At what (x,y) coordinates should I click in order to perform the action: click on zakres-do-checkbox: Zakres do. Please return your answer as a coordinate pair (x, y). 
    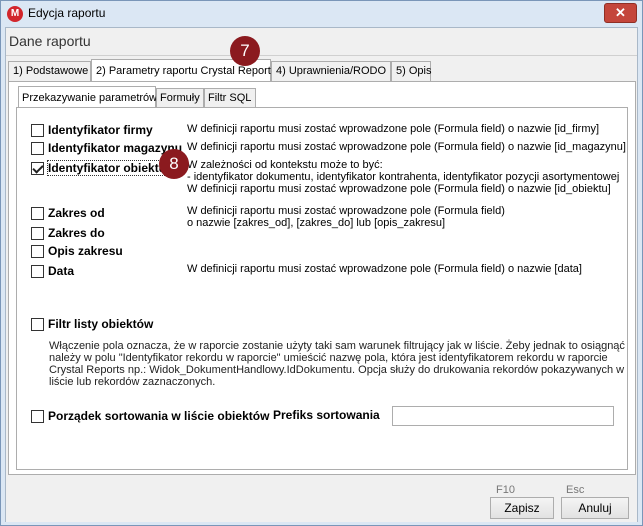
    Looking at the image, I should click on (68, 233).